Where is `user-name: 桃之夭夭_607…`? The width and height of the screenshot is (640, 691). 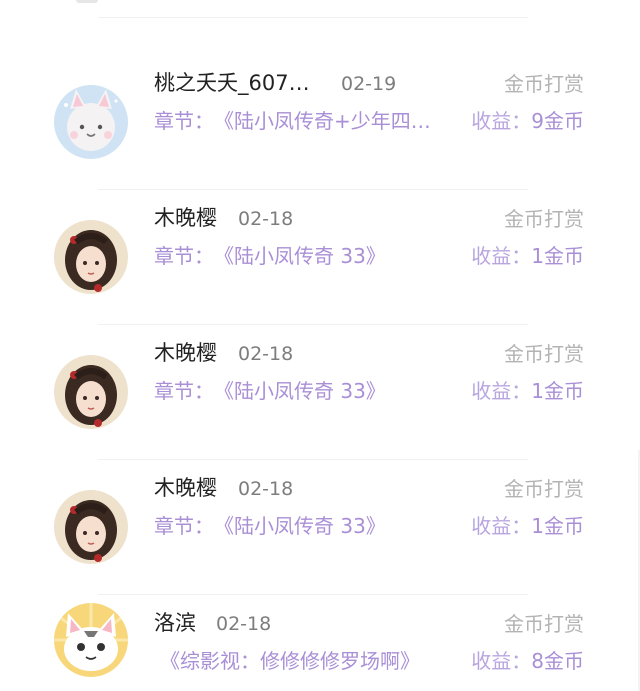
user-name: 桃之夭夭_607… is located at coordinates (232, 83).